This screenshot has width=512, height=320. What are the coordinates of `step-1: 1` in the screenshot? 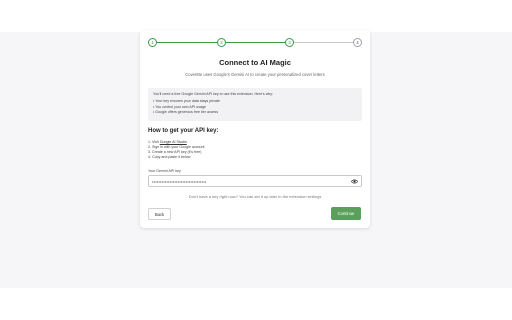 It's located at (152, 42).